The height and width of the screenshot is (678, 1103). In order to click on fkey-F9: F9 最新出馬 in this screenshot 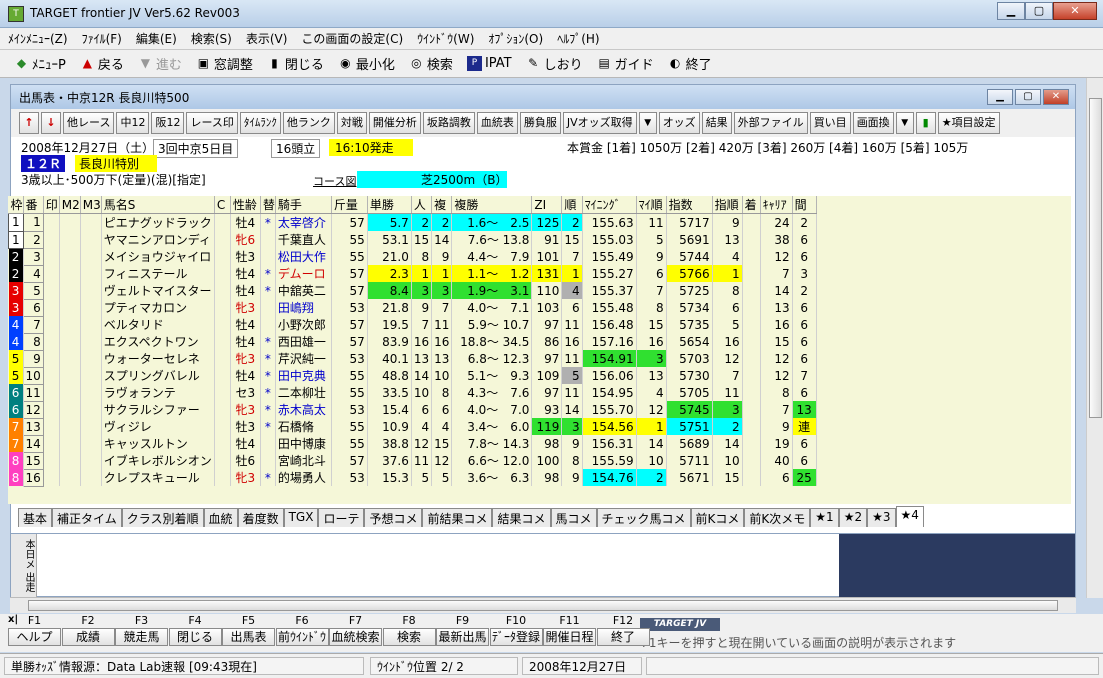, I will do `click(462, 630)`.